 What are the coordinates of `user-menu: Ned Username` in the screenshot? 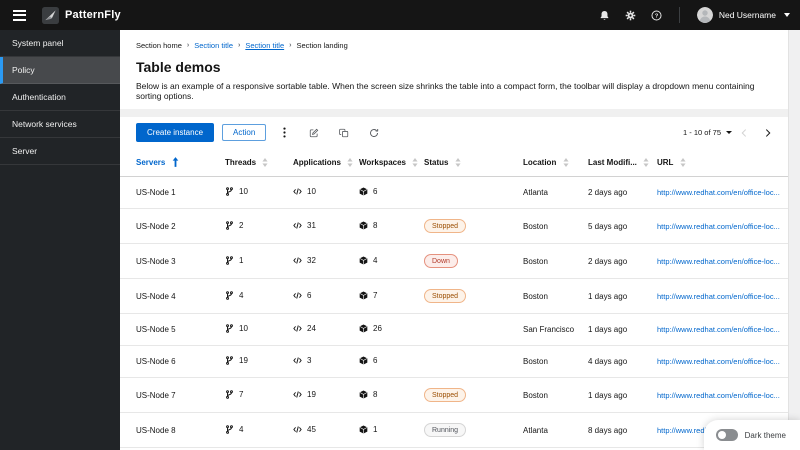 It's located at (743, 15).